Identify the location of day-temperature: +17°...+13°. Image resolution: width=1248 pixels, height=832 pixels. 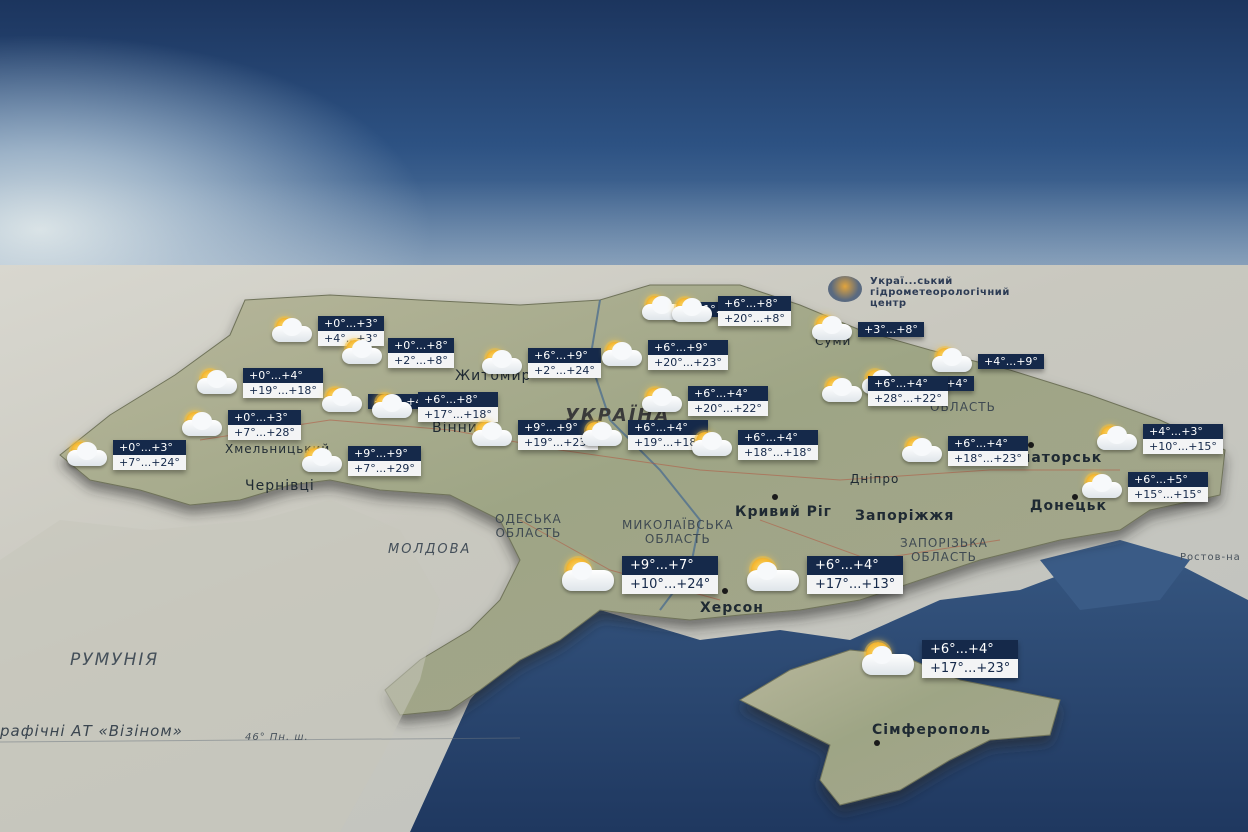
(855, 584).